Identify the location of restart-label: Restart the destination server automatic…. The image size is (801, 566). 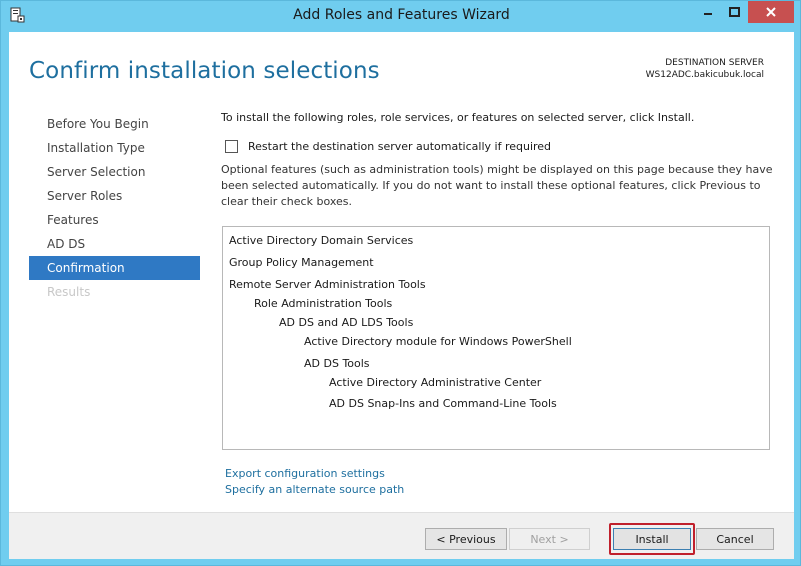
(399, 146).